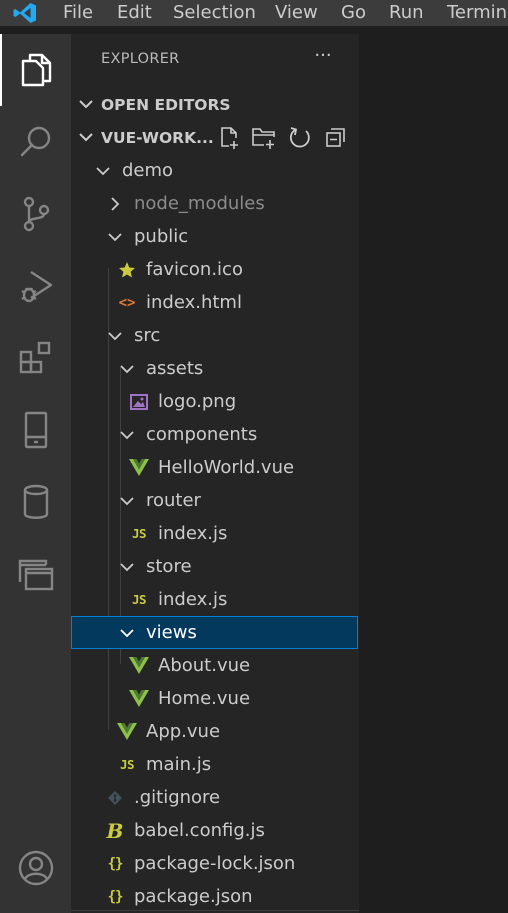 The width and height of the screenshot is (508, 913). Describe the element at coordinates (127, 302) in the screenshot. I see `html-icon: <>` at that location.